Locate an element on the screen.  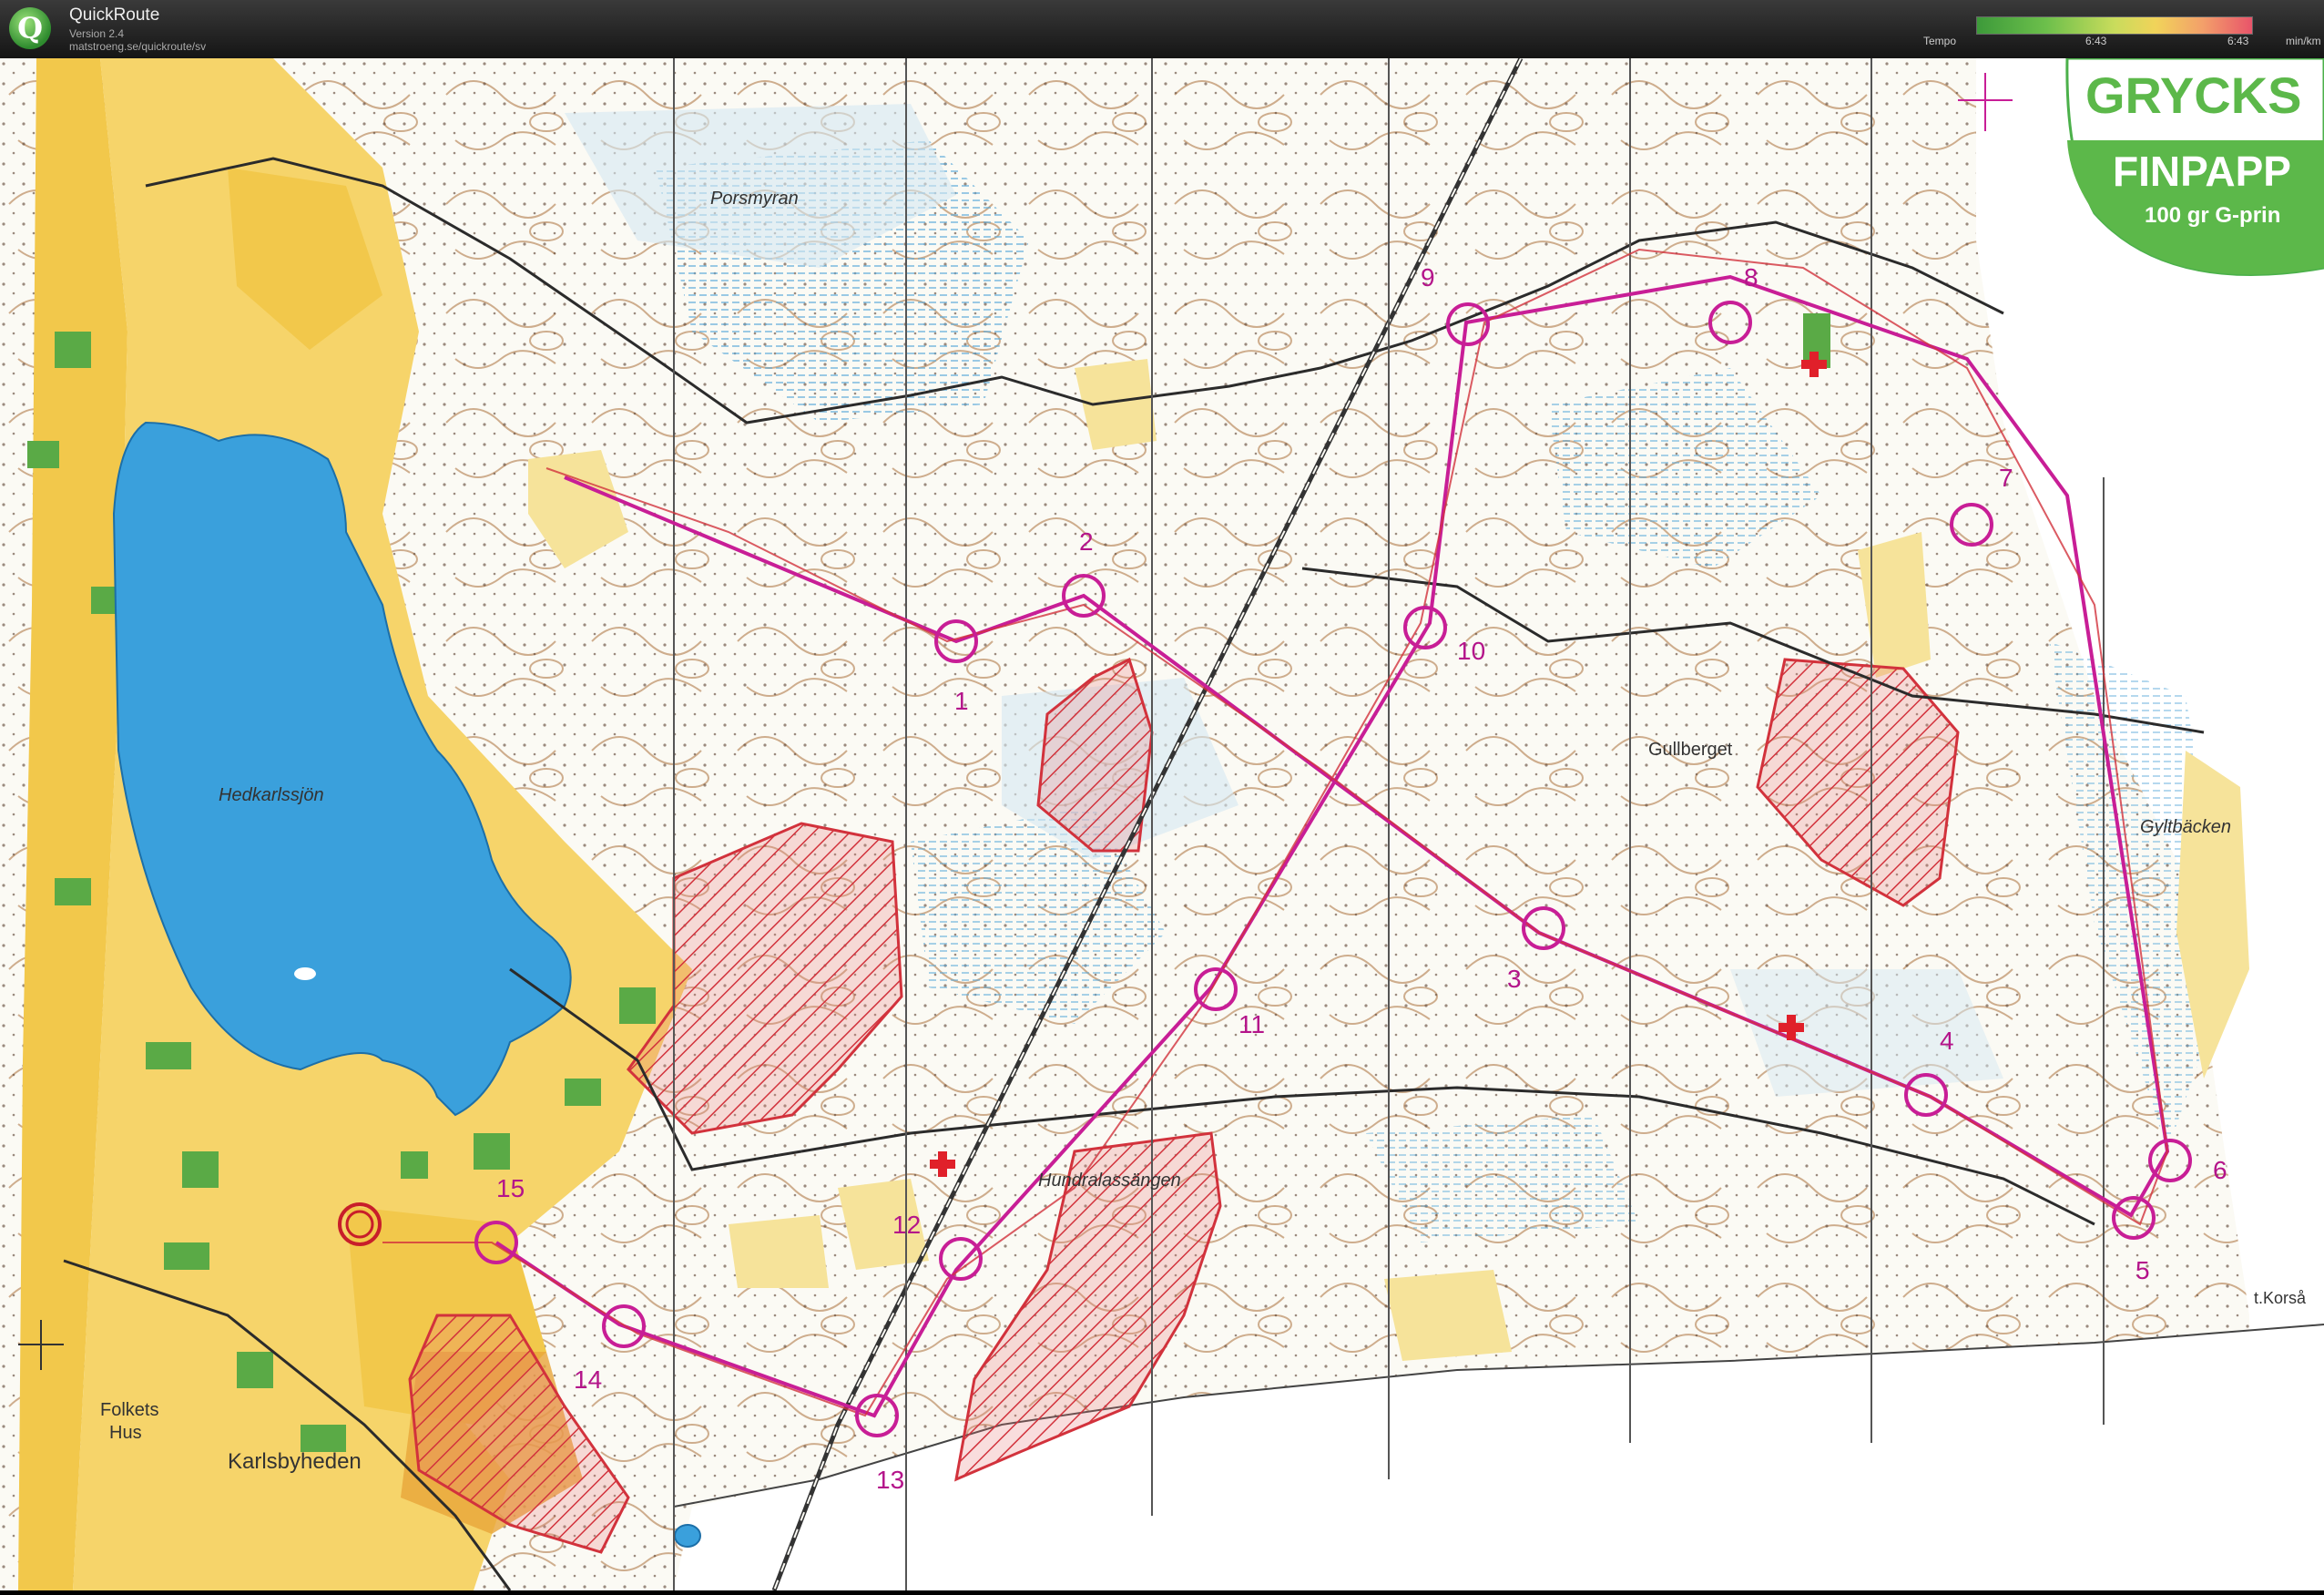
map-title-line-1: GRYCKS is located at coordinates (2193, 95).